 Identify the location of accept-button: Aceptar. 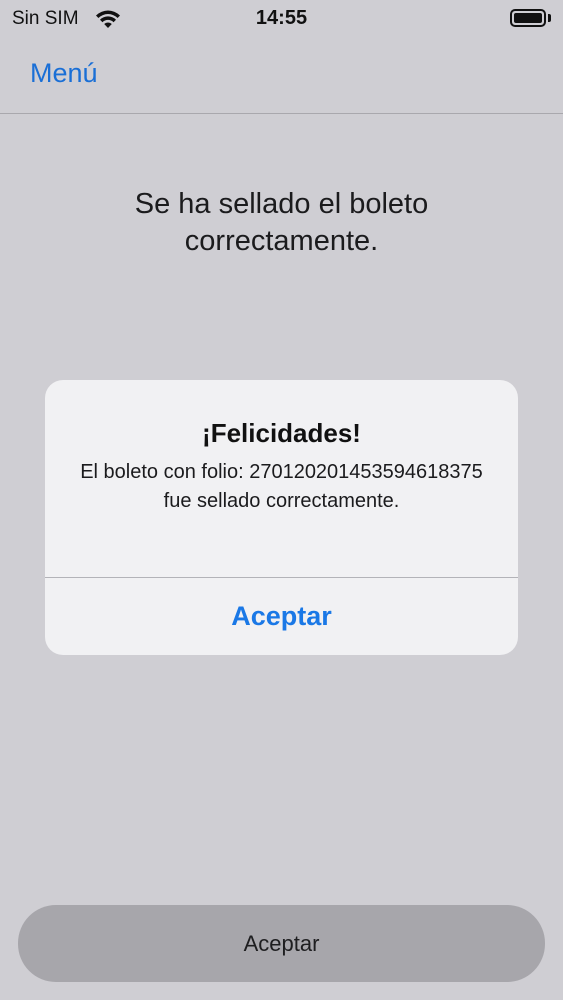
(281, 943).